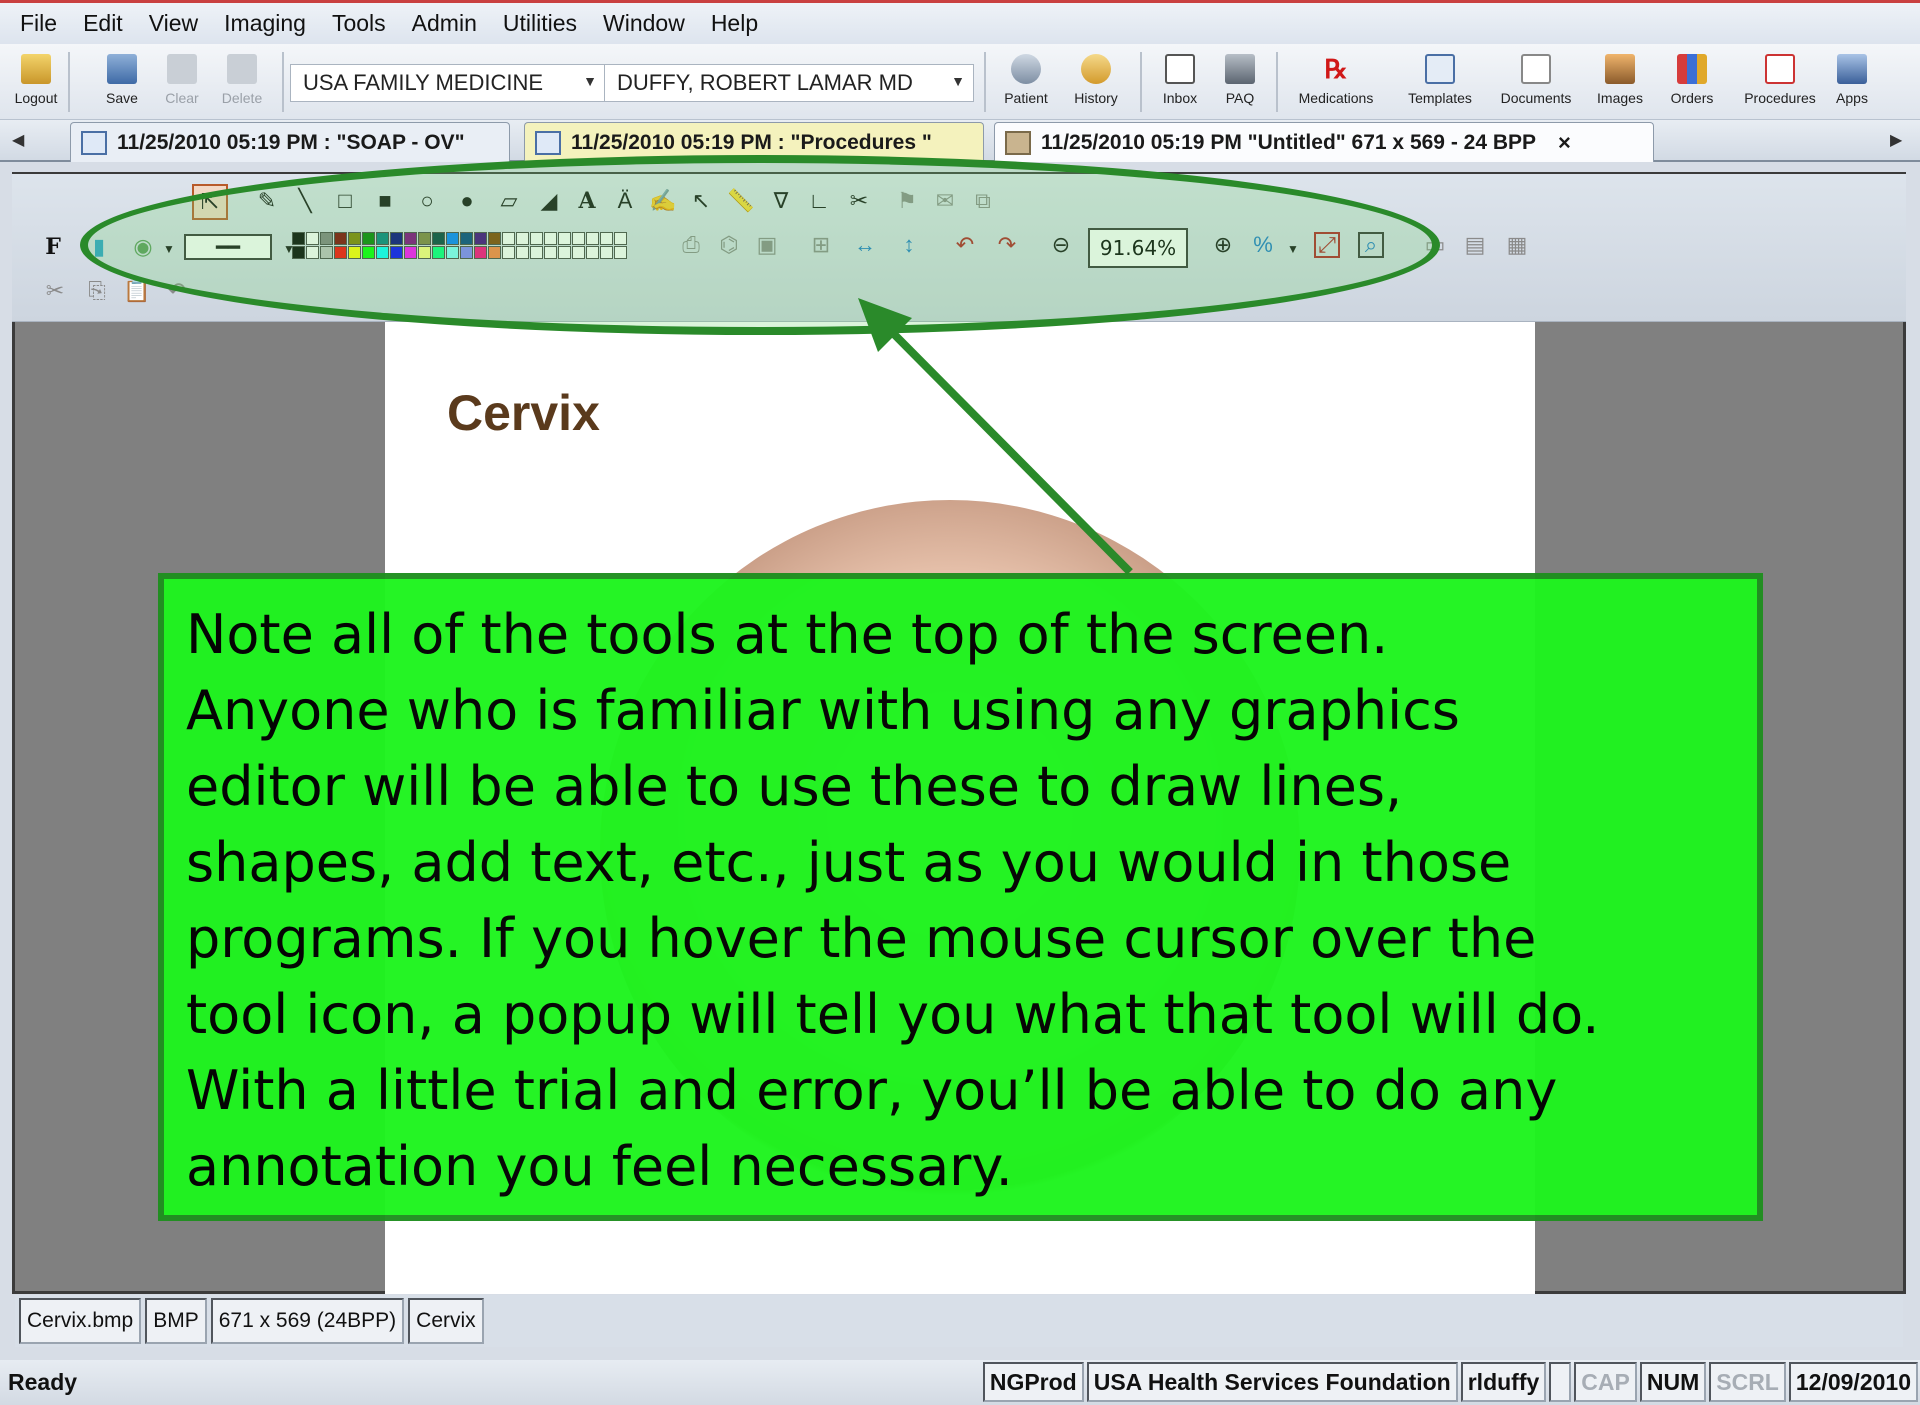 This screenshot has height=1405, width=1920. Describe the element at coordinates (182, 69) in the screenshot. I see `eraser-icon` at that location.